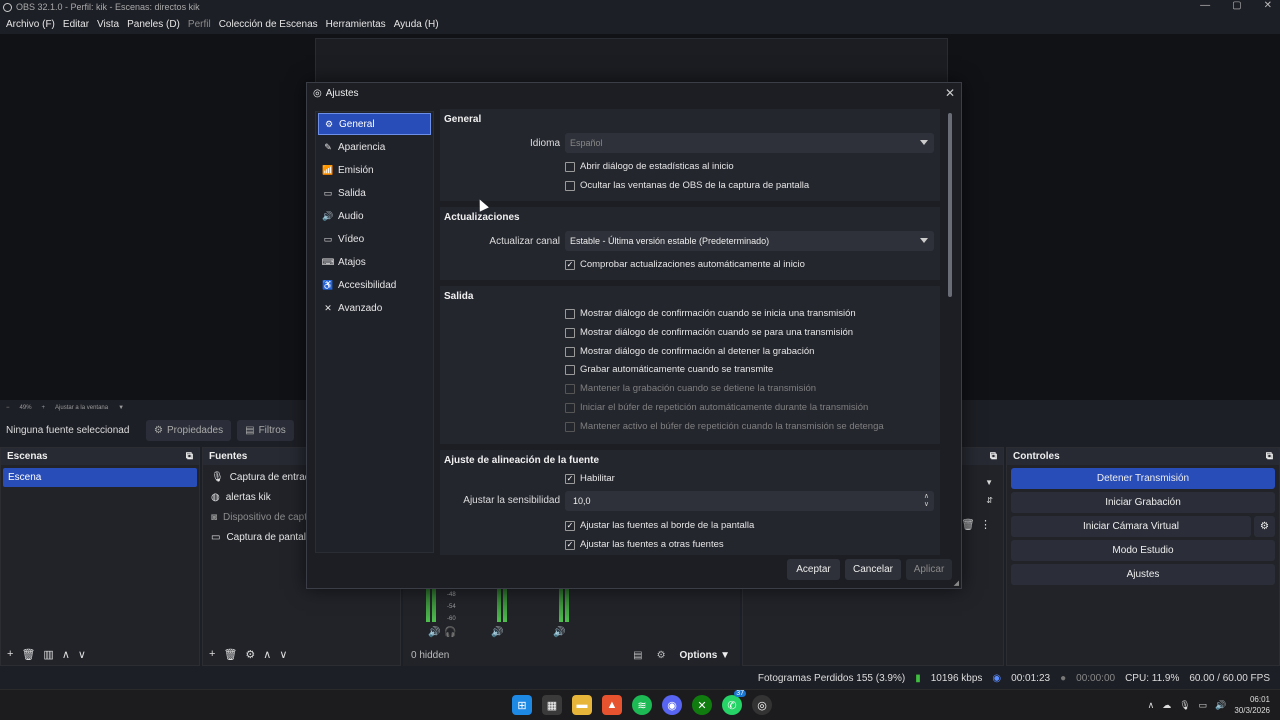 The width and height of the screenshot is (1280, 720). Describe the element at coordinates (1143, 550) in the screenshot. I see `studio-mode-button: Modo Estudio` at that location.